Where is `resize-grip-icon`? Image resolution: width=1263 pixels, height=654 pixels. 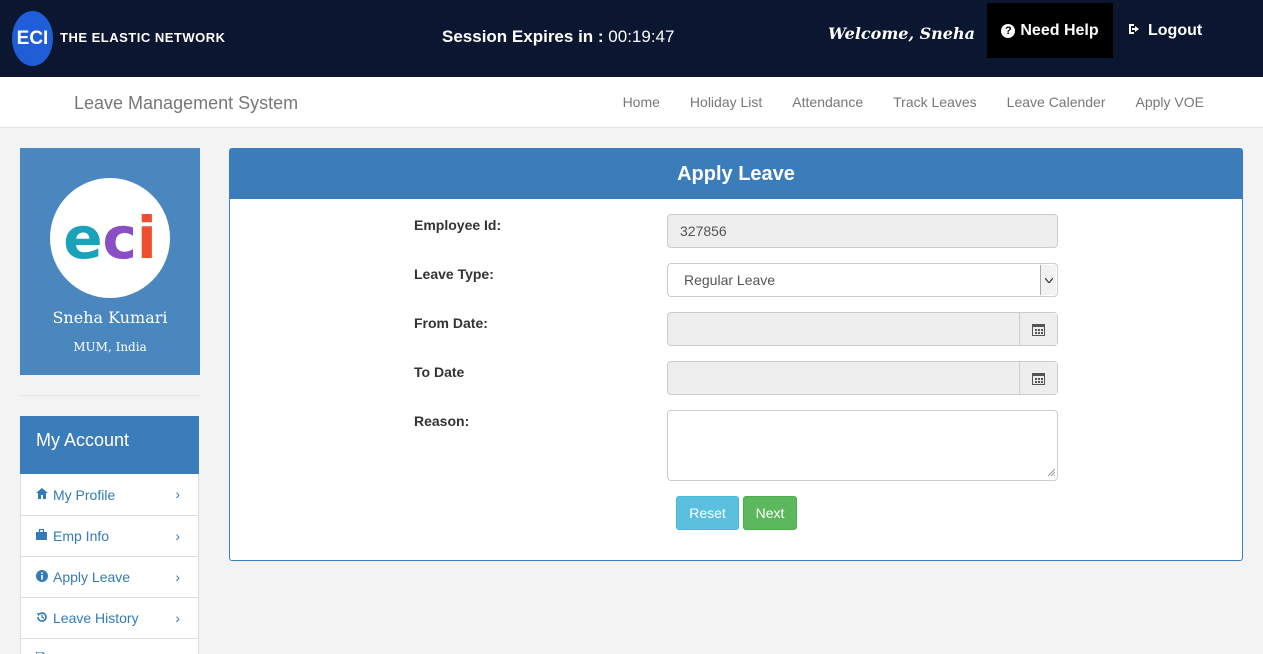 resize-grip-icon is located at coordinates (1051, 473).